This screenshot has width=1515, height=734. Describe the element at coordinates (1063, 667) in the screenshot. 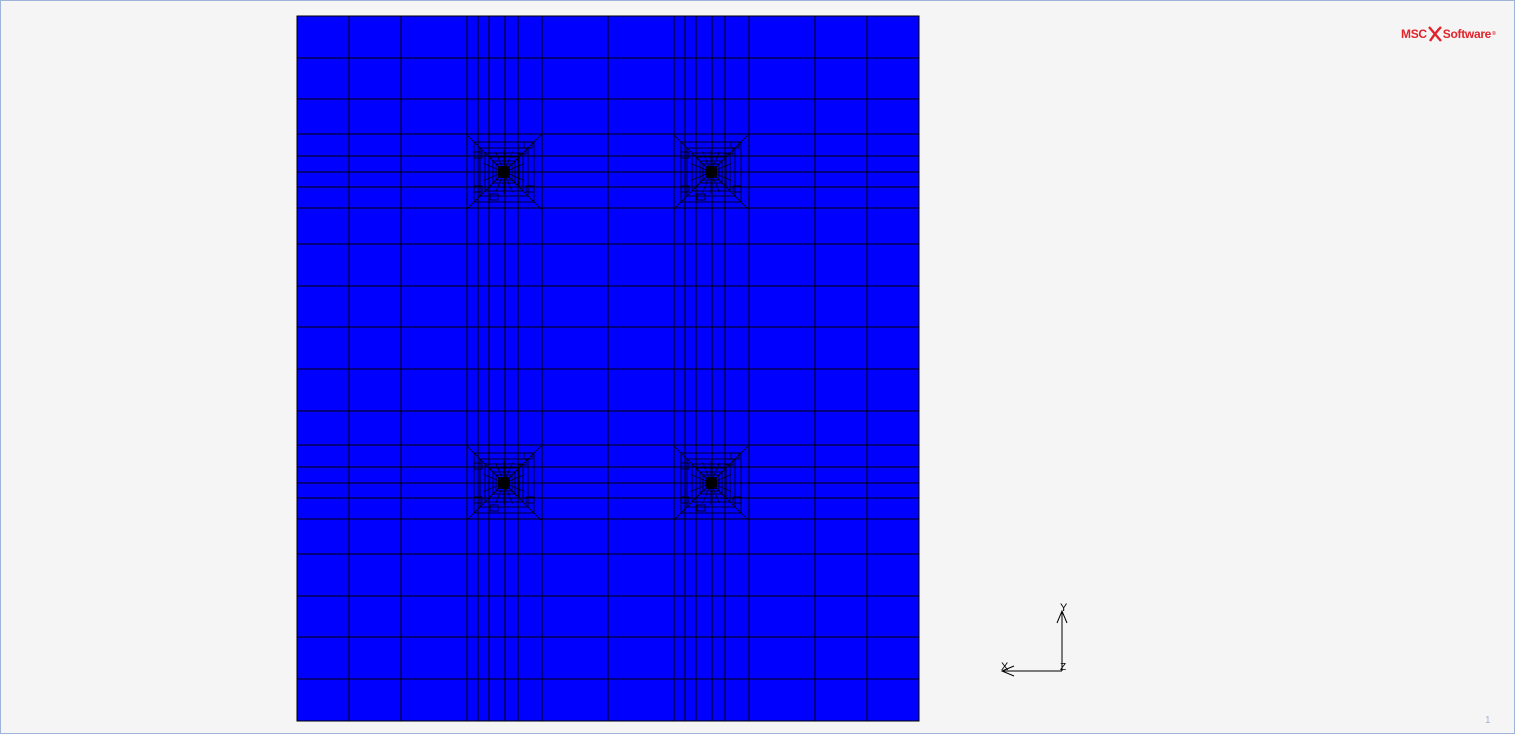

I see `z-axis-label: Z` at that location.